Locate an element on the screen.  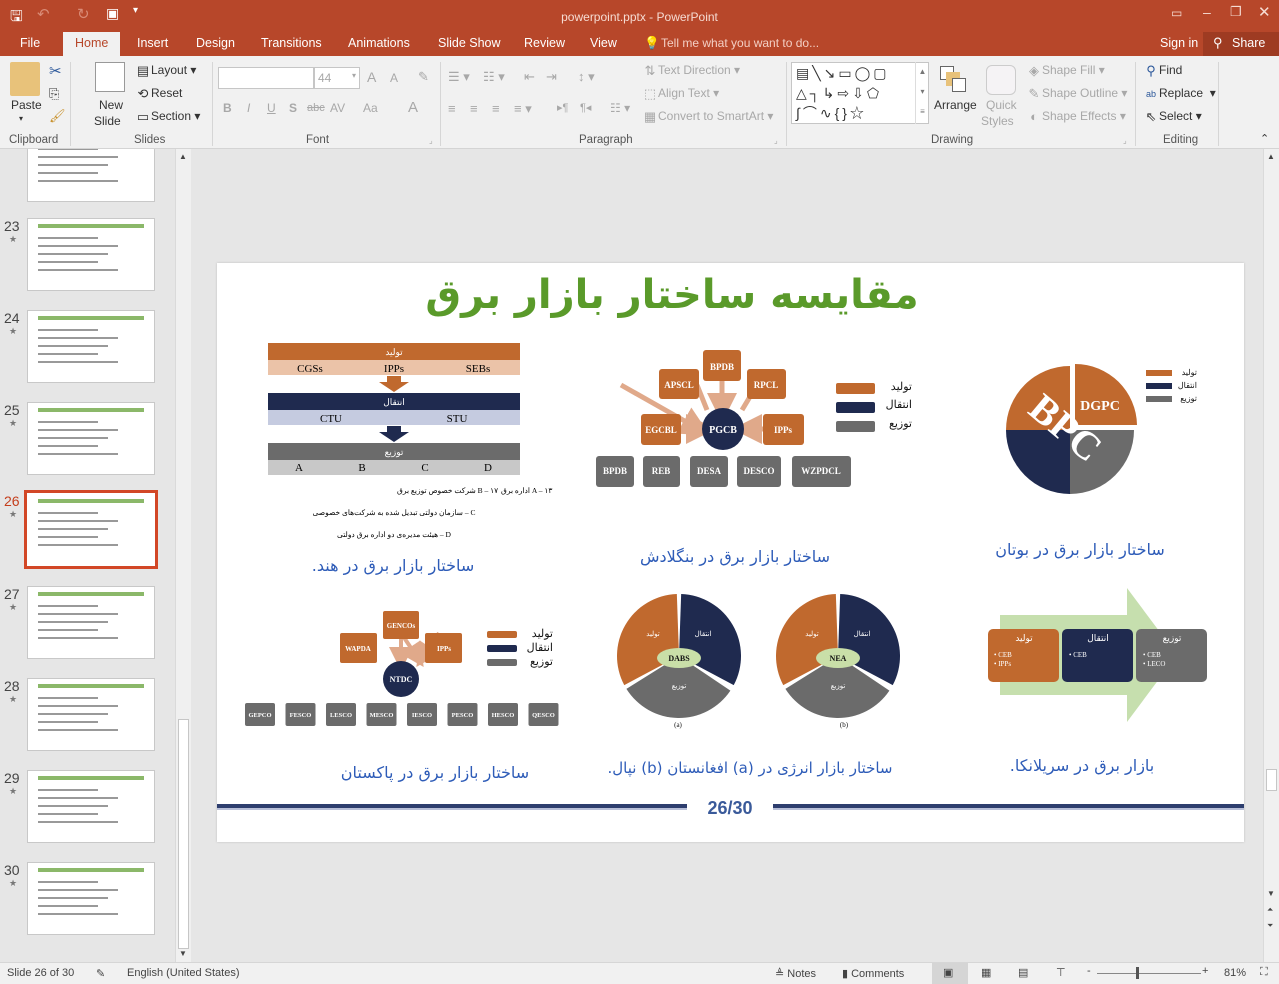
tab-slide-show: Slide Show is located at coordinates (469, 43).